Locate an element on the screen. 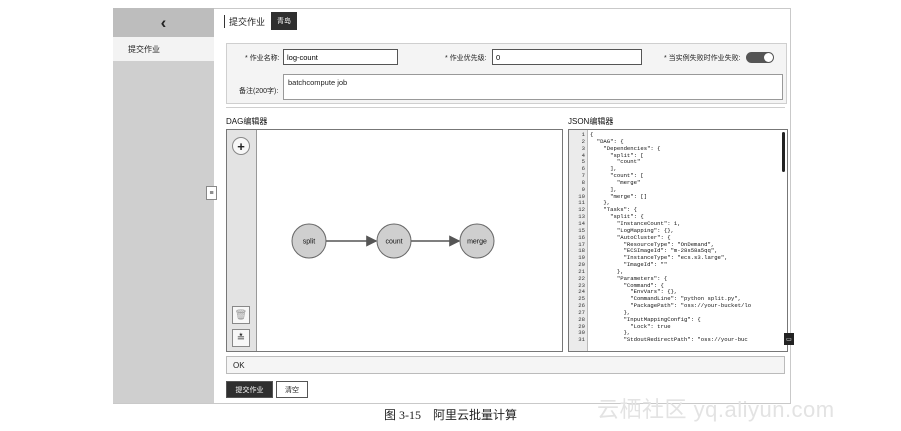 This screenshot has height=431, width=901. status-bar: OK is located at coordinates (505, 365).